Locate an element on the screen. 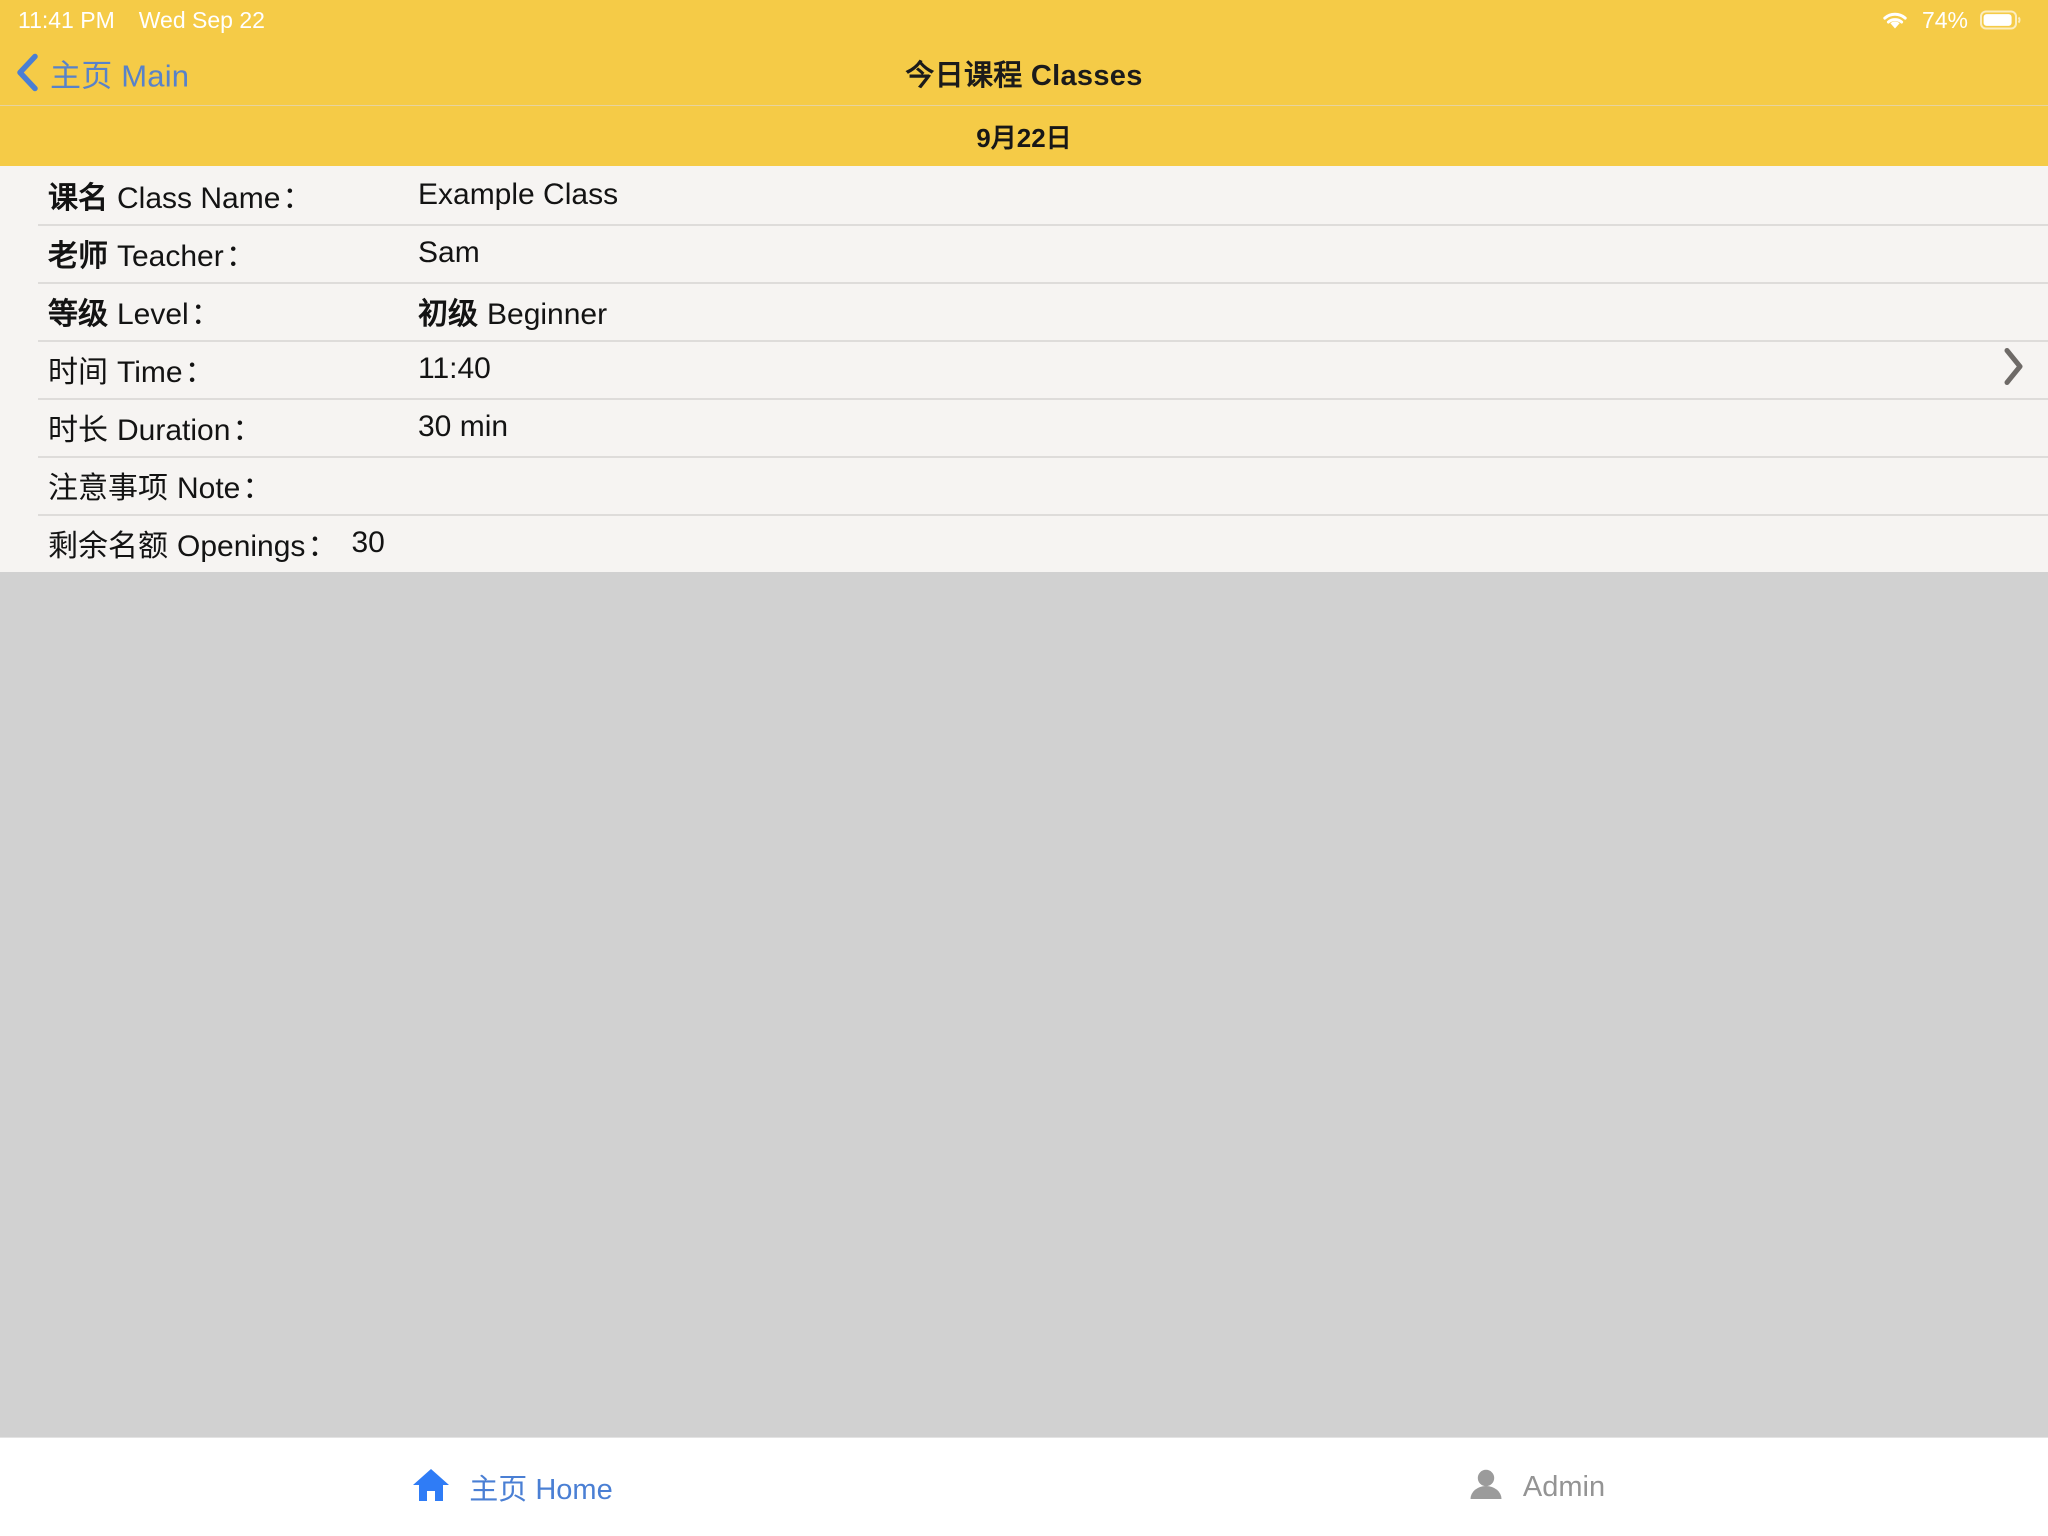  status-date: Wed Sep 22 is located at coordinates (201, 19).